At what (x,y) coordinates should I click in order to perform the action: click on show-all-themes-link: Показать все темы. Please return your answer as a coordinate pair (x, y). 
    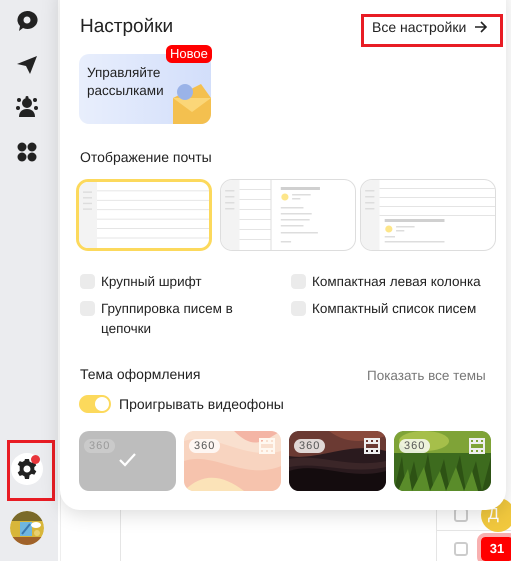
    Looking at the image, I should click on (426, 375).